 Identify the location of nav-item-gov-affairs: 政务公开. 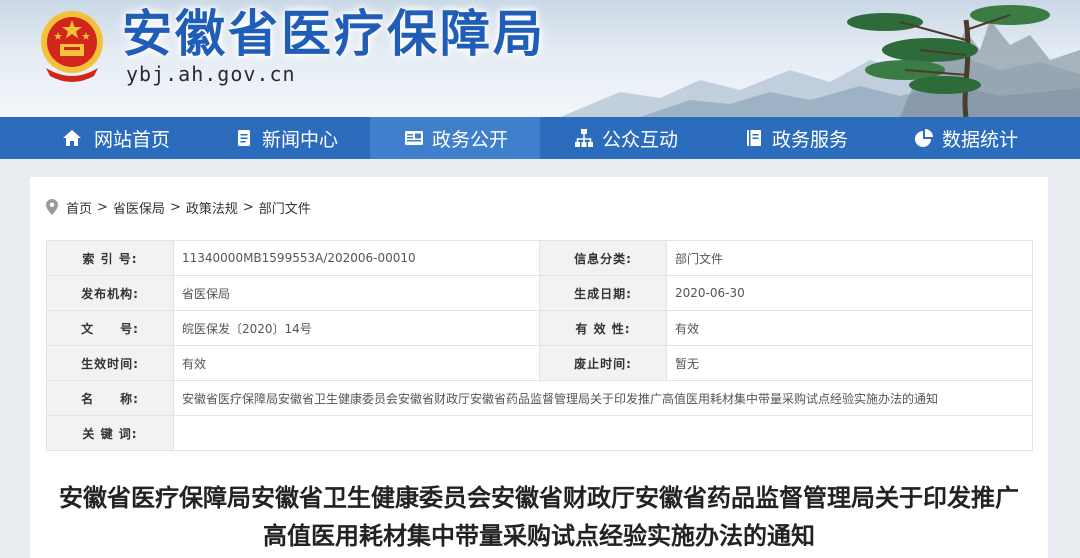
(455, 138).